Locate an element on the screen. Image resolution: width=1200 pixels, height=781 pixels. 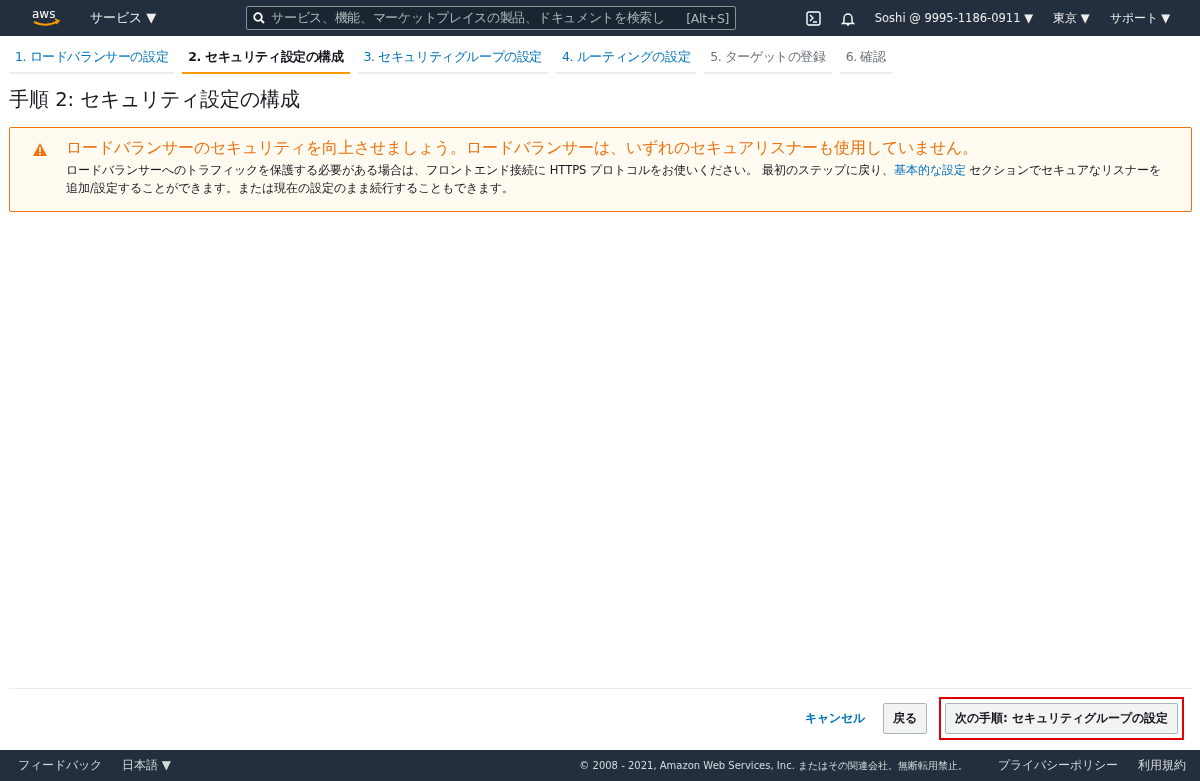
page-title: 手順 2: セキュリティ設定の構成 is located at coordinates (155, 100).